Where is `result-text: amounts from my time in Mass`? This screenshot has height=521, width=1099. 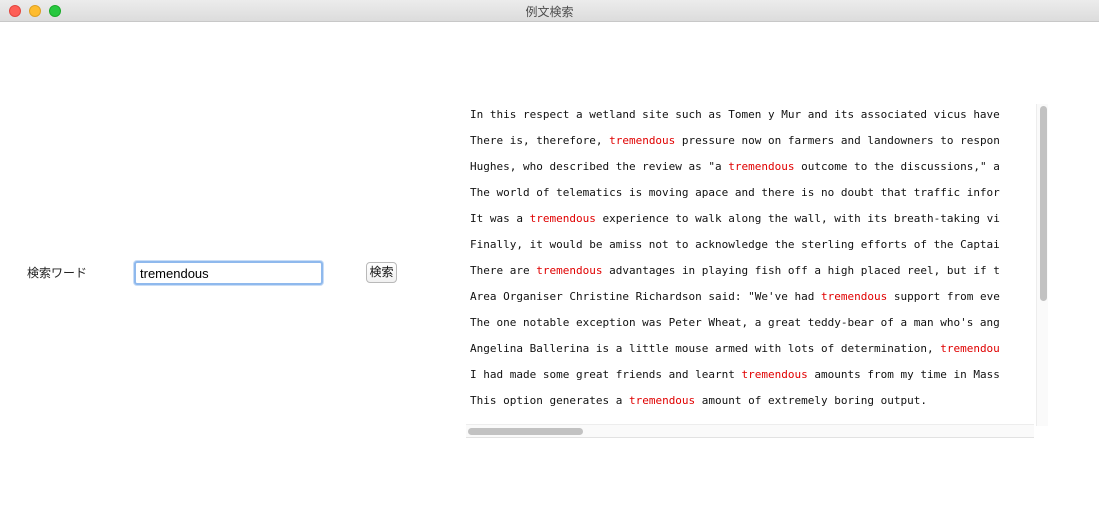
result-text: amounts from my time in Mass is located at coordinates (903, 374).